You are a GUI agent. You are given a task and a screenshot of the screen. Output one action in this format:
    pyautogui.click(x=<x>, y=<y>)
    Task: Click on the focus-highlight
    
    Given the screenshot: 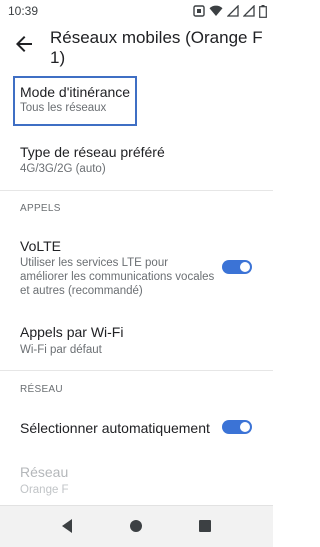 What is the action you would take?
    pyautogui.click(x=75, y=101)
    